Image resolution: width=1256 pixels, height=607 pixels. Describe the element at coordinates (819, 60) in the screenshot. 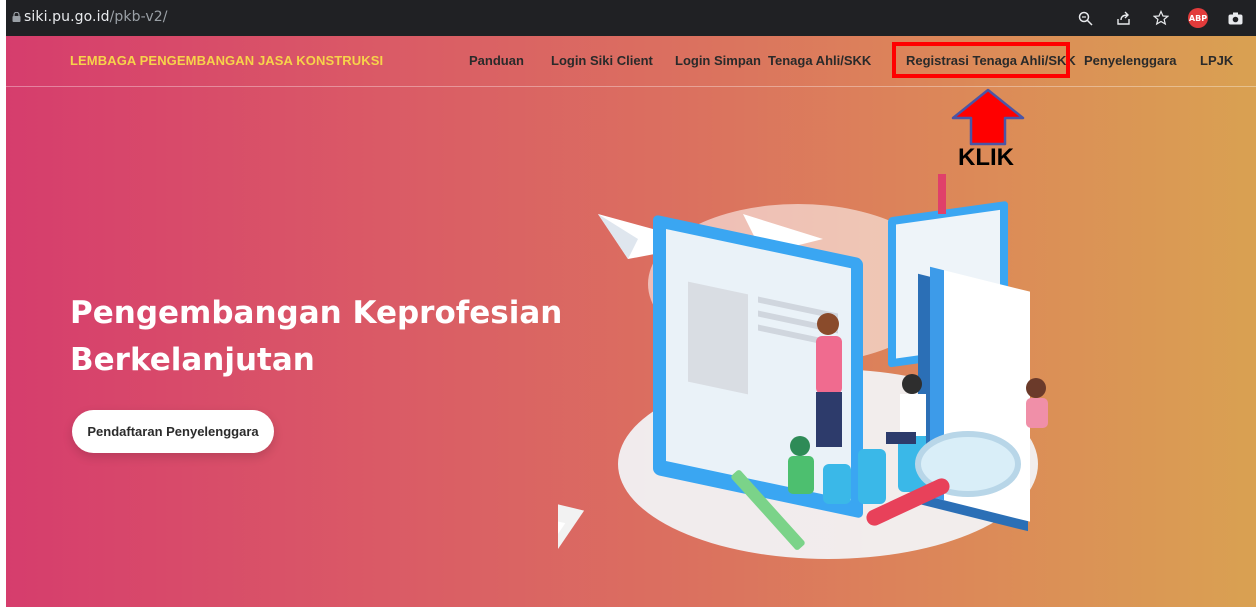

I see `nav-item-tenaga-ahli-skk: Tenaga Ahli/SKK` at that location.